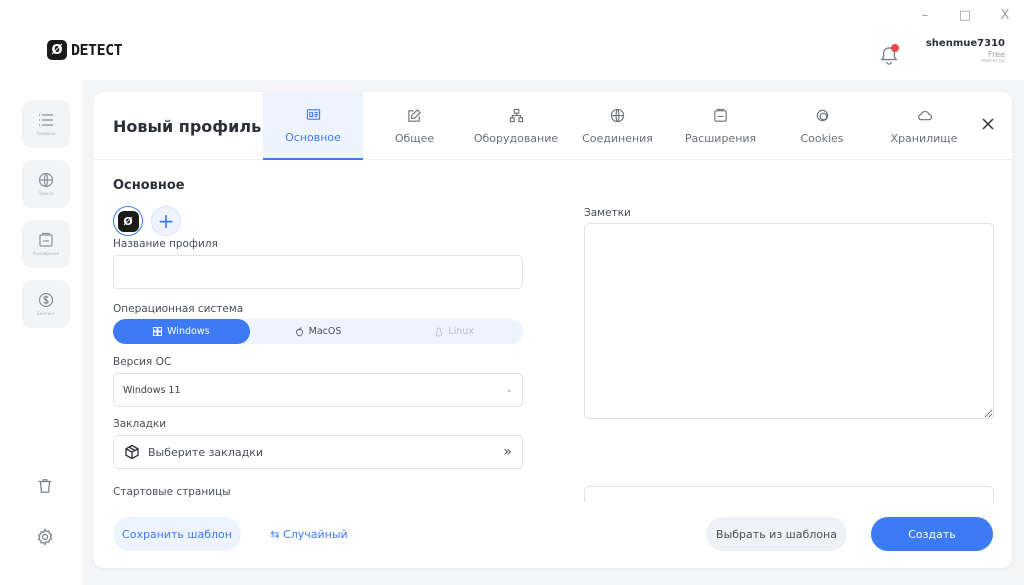  Describe the element at coordinates (924, 126) in the screenshot. I see `tab-storage: Хранилище` at that location.